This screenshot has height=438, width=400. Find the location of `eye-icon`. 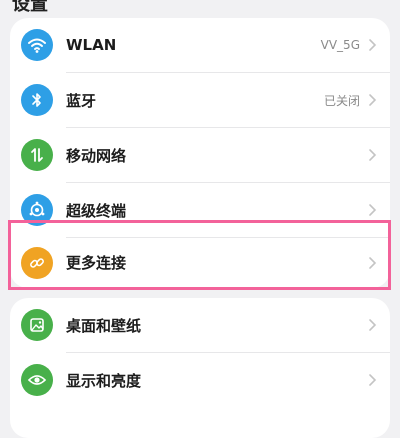

eye-icon is located at coordinates (37, 380).